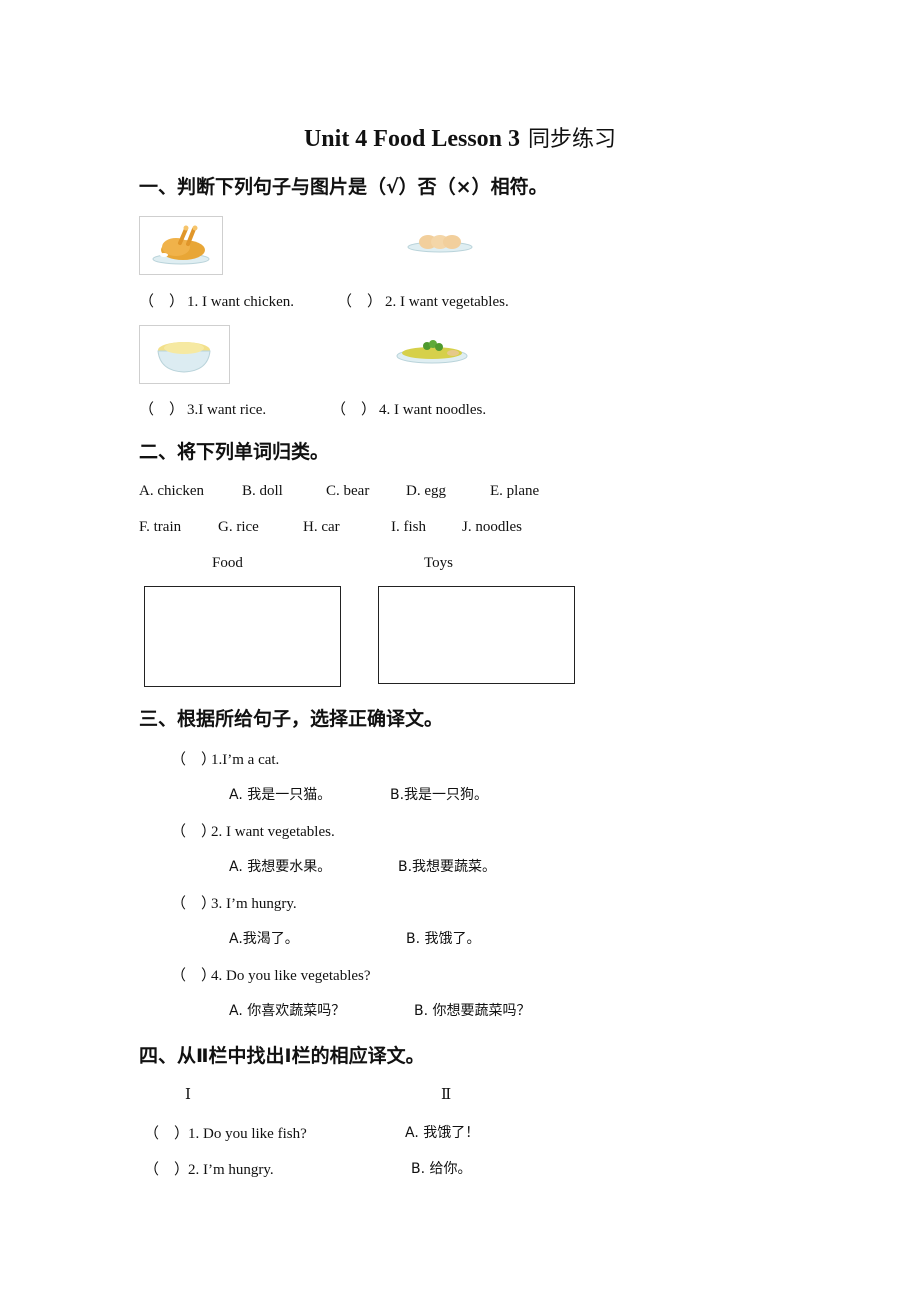 This screenshot has height=1302, width=920. I want to click on question-text: 4. Do you like vegetables?, so click(291, 976).